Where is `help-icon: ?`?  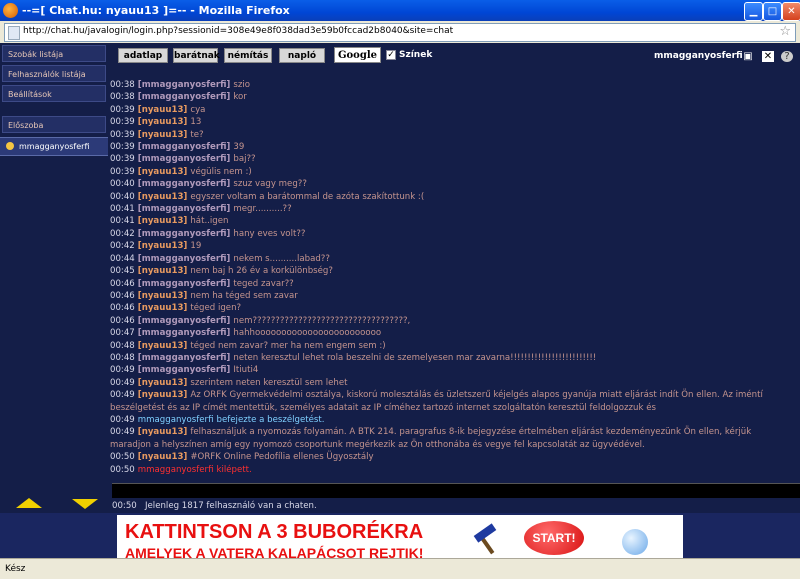 help-icon: ? is located at coordinates (787, 56).